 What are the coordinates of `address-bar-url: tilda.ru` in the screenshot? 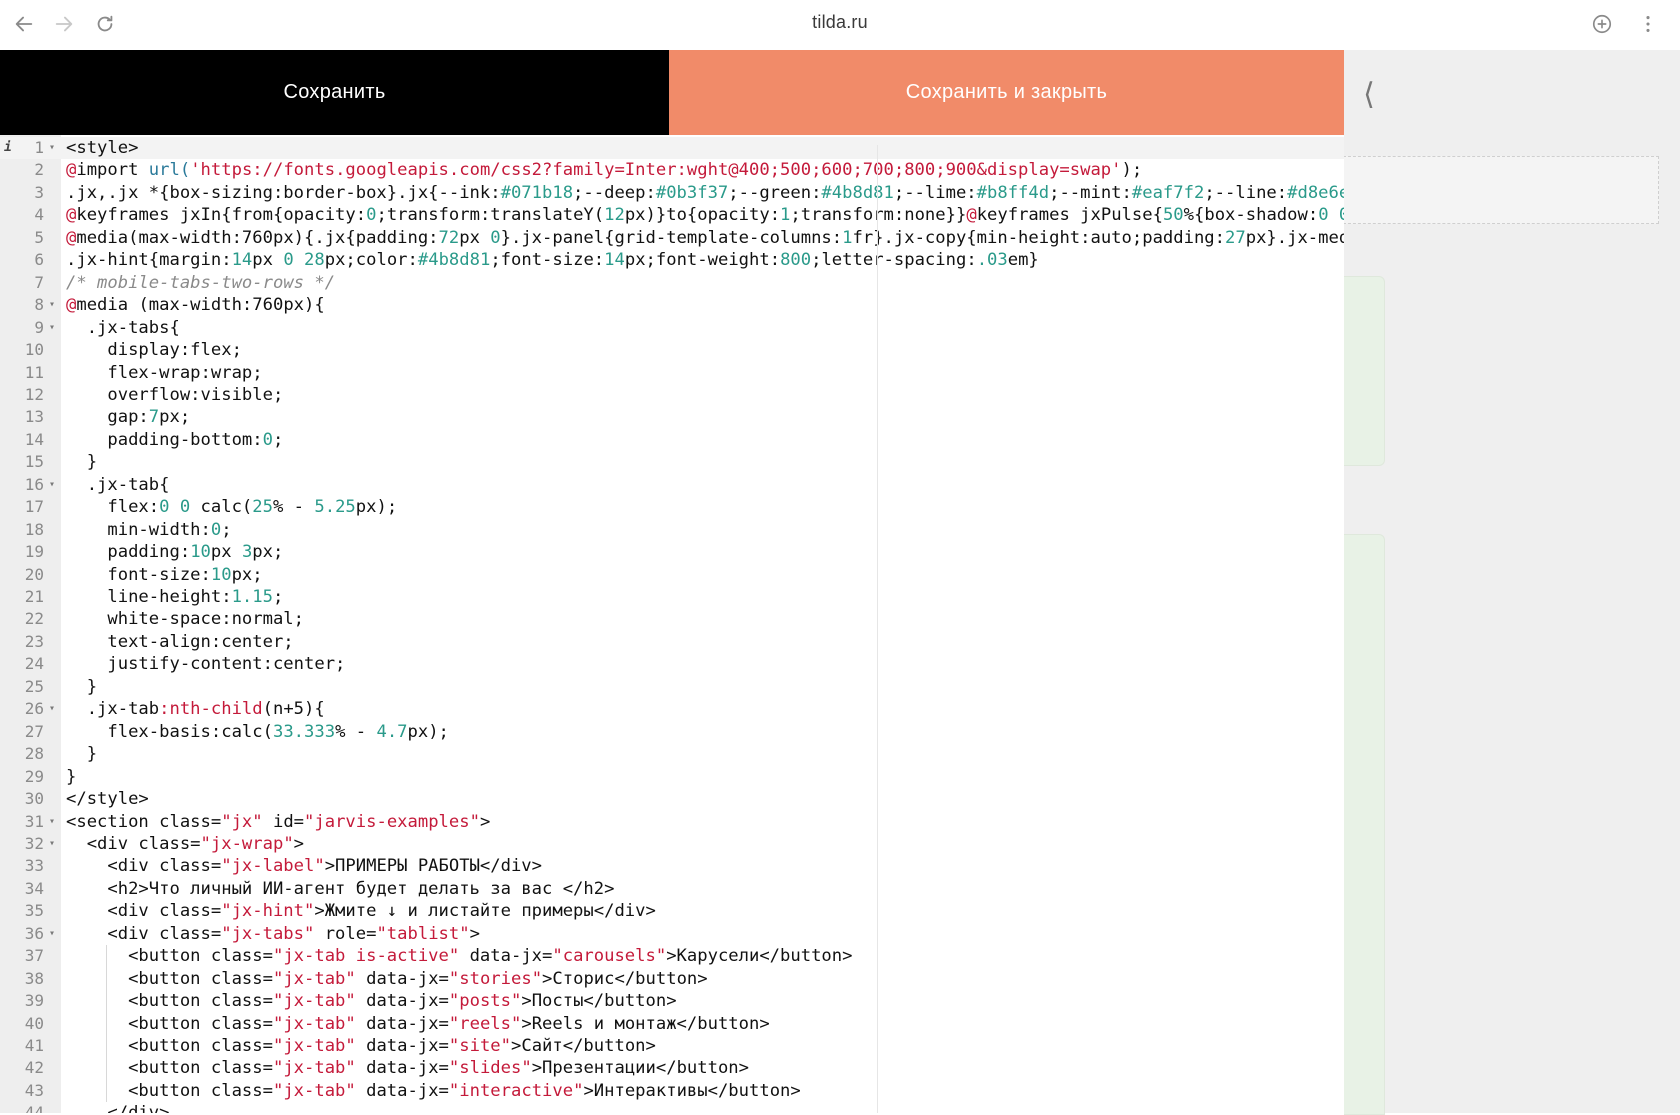 It's located at (840, 22).